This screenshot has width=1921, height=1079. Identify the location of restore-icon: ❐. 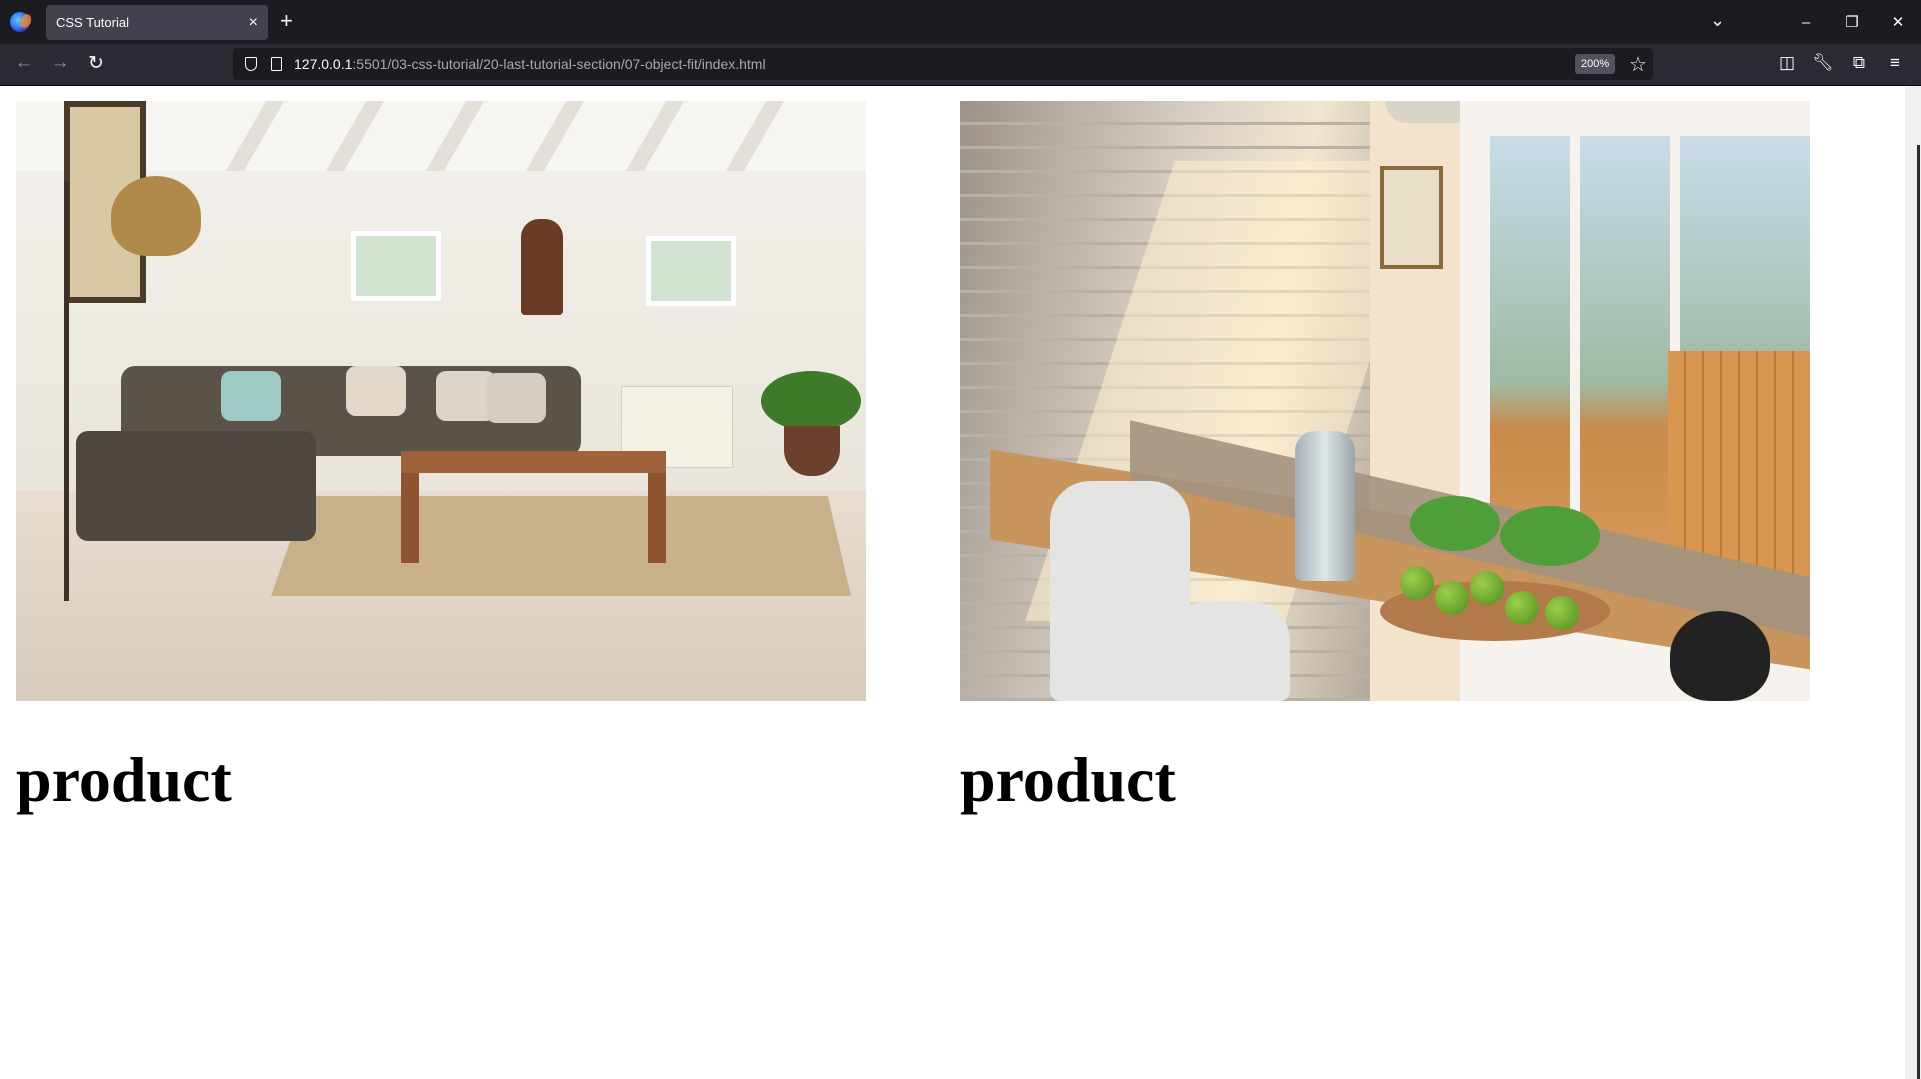
(1852, 22).